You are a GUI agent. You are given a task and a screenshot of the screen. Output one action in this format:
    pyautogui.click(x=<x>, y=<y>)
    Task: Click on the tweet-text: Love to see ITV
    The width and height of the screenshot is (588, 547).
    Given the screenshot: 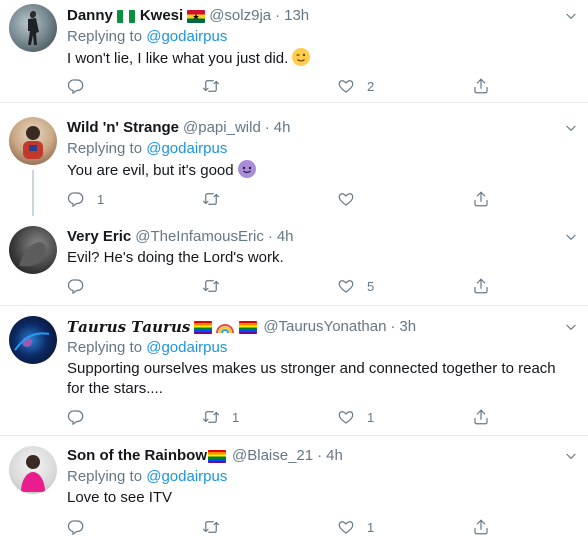 What is the action you would take?
    pyautogui.click(x=120, y=497)
    